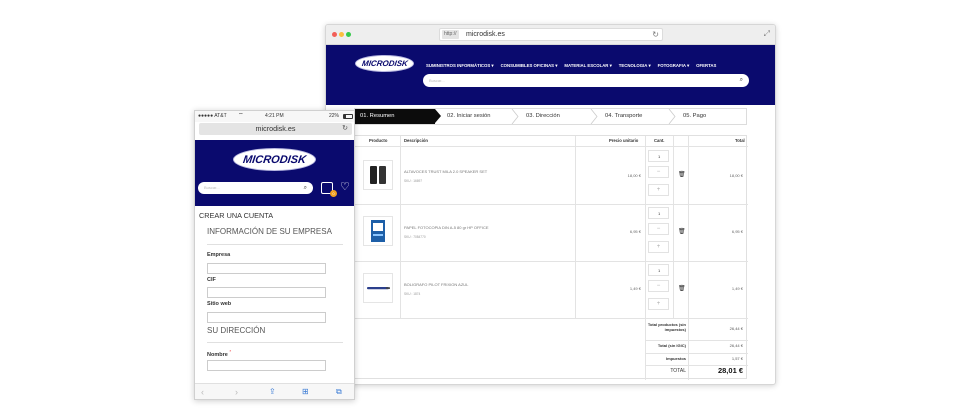 This screenshot has width=975, height=414. I want to click on step-pago: 05. Pago, so click(710, 116).